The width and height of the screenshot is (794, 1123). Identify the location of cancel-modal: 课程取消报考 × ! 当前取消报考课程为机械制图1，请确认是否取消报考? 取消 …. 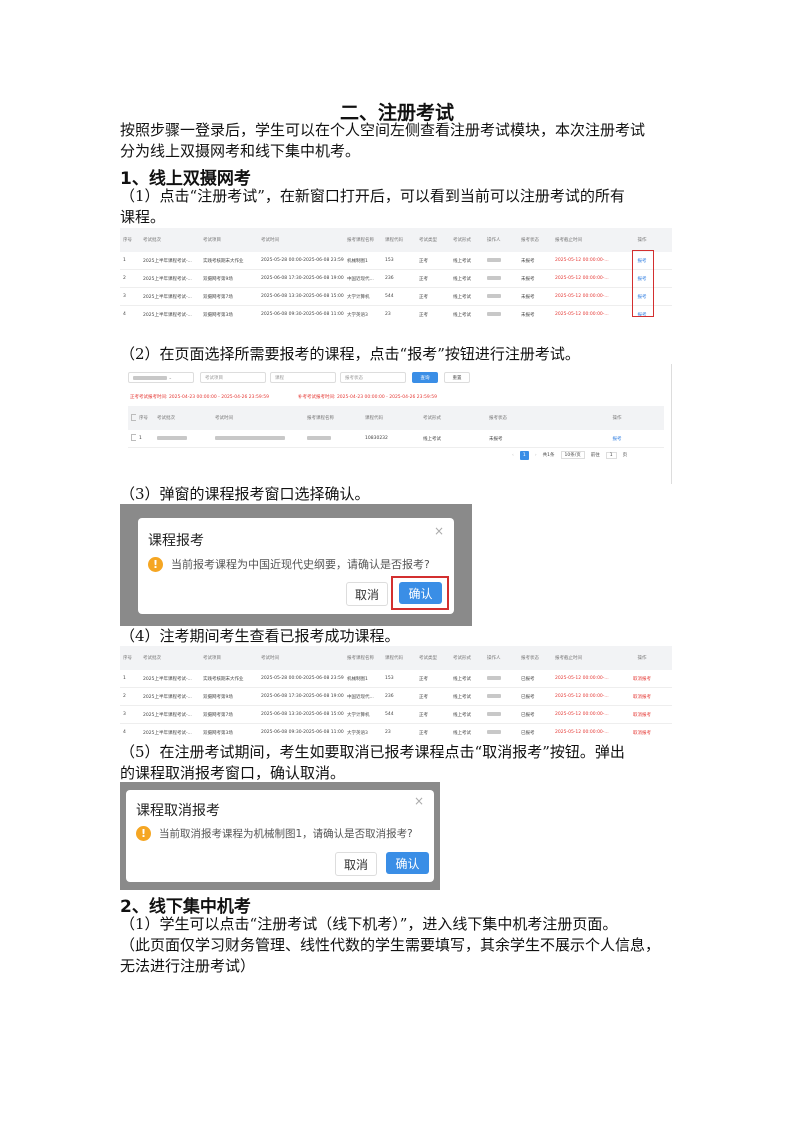
(280, 836).